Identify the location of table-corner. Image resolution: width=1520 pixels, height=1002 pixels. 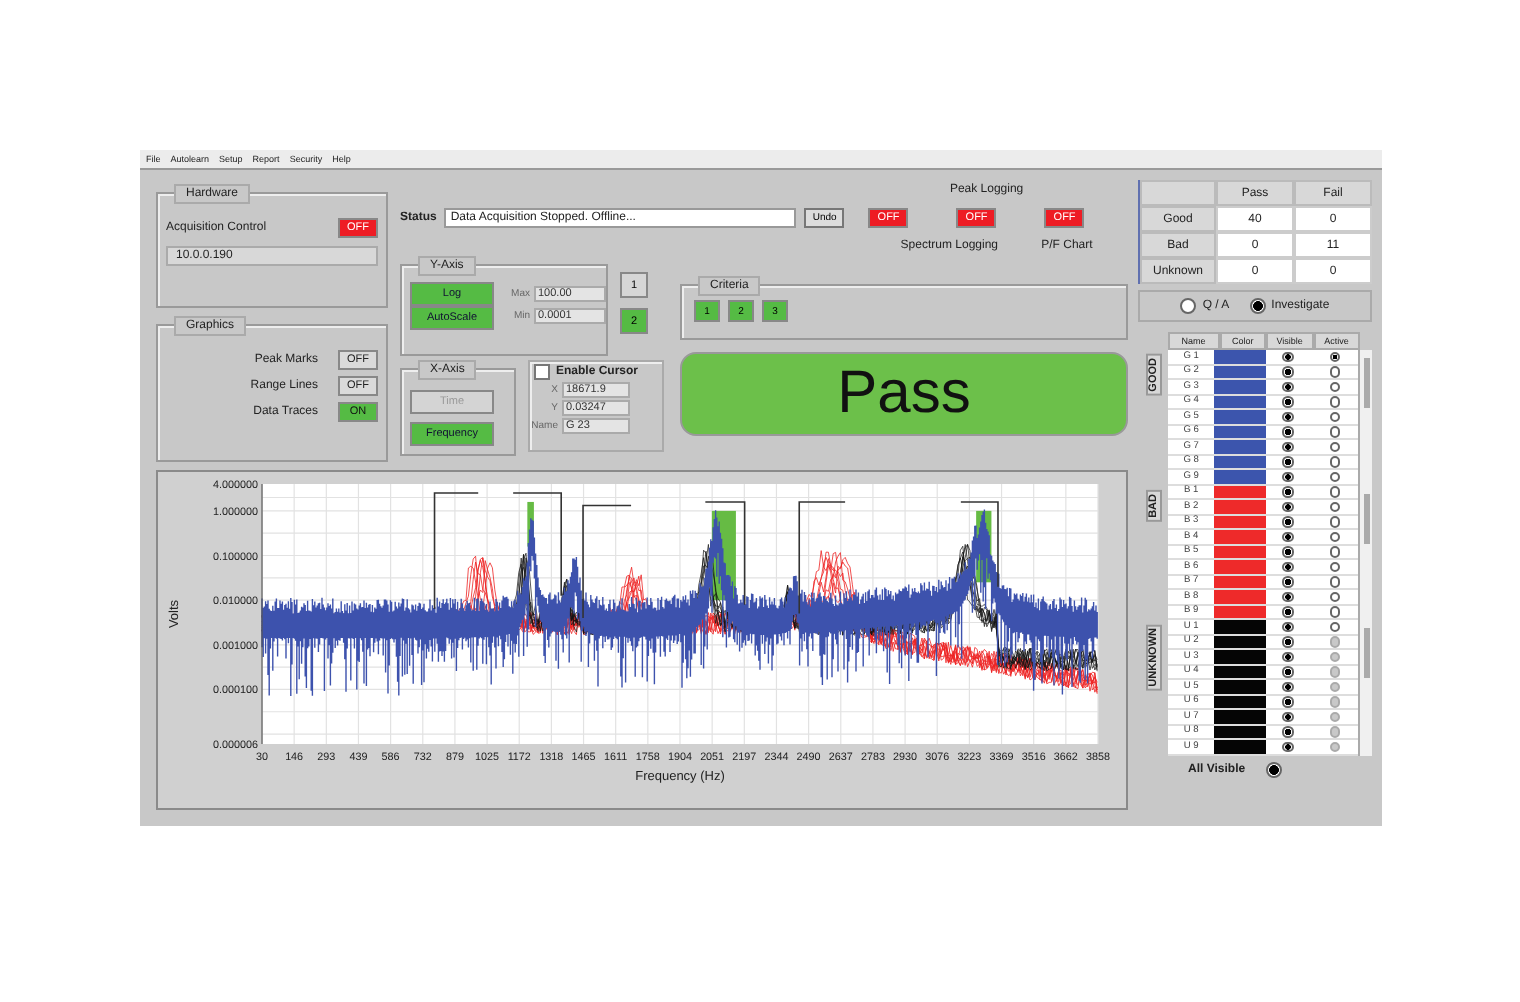
(1178, 193).